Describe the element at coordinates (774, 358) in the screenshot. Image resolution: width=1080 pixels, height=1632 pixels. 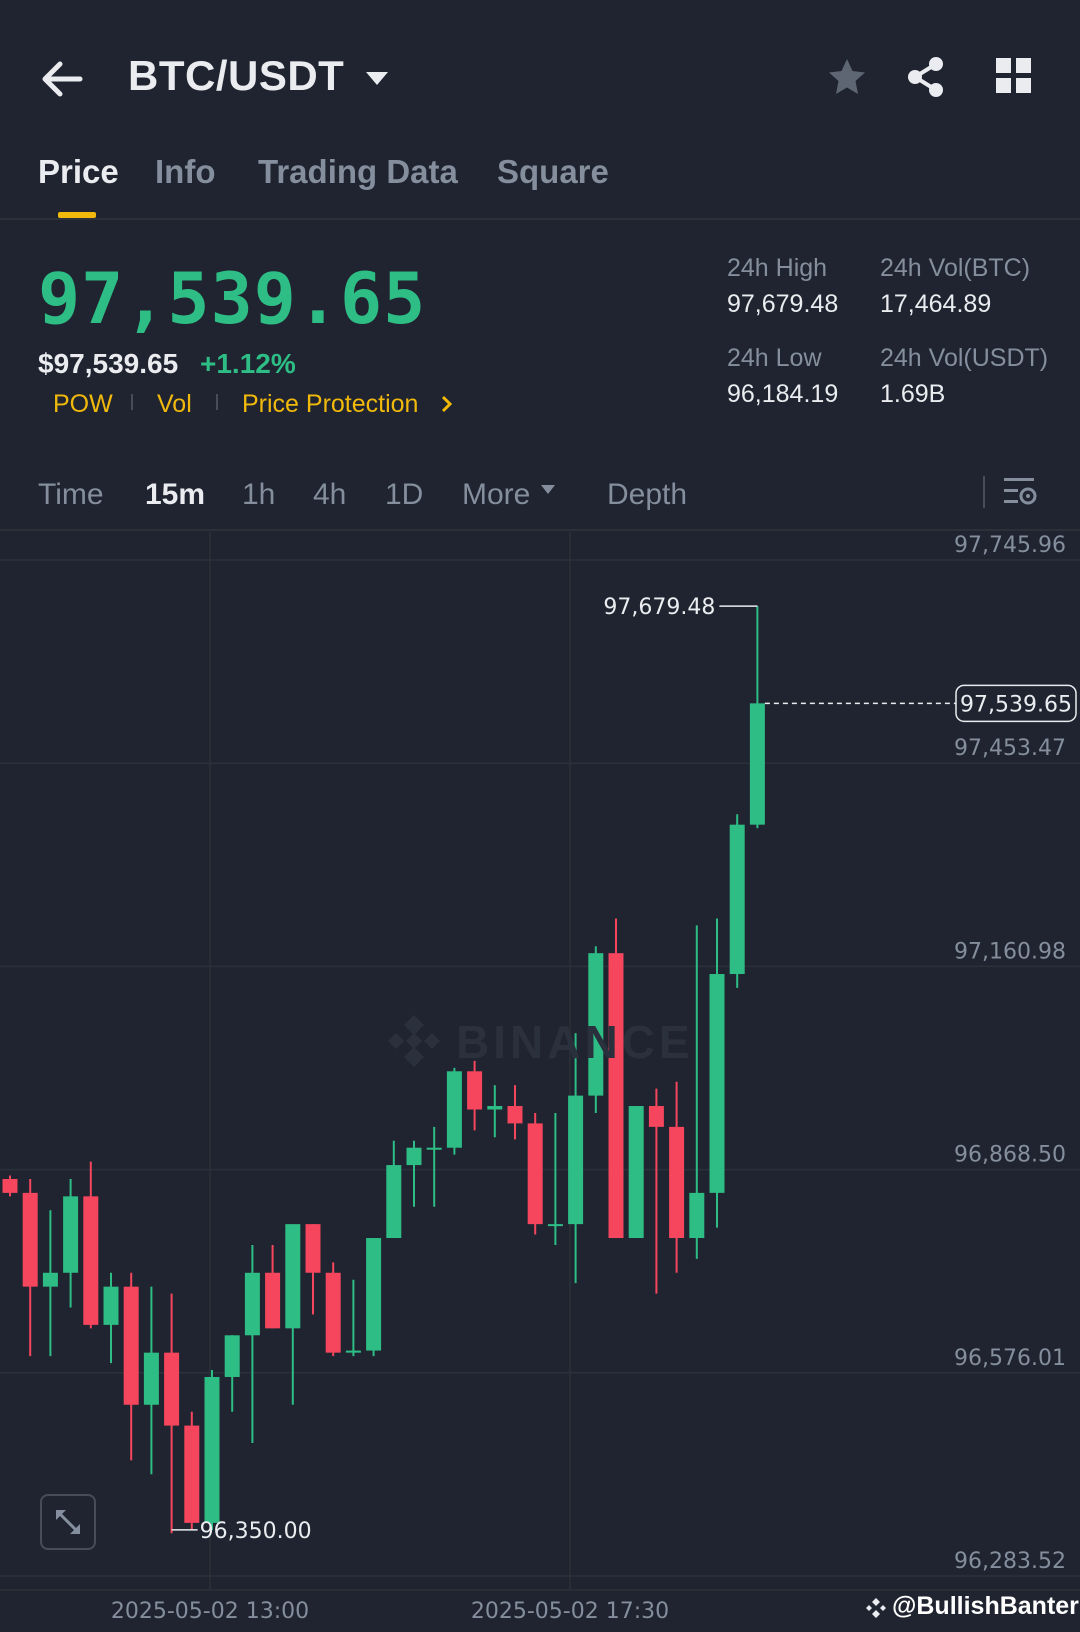
I see `stat-low-label: 24h Low` at that location.